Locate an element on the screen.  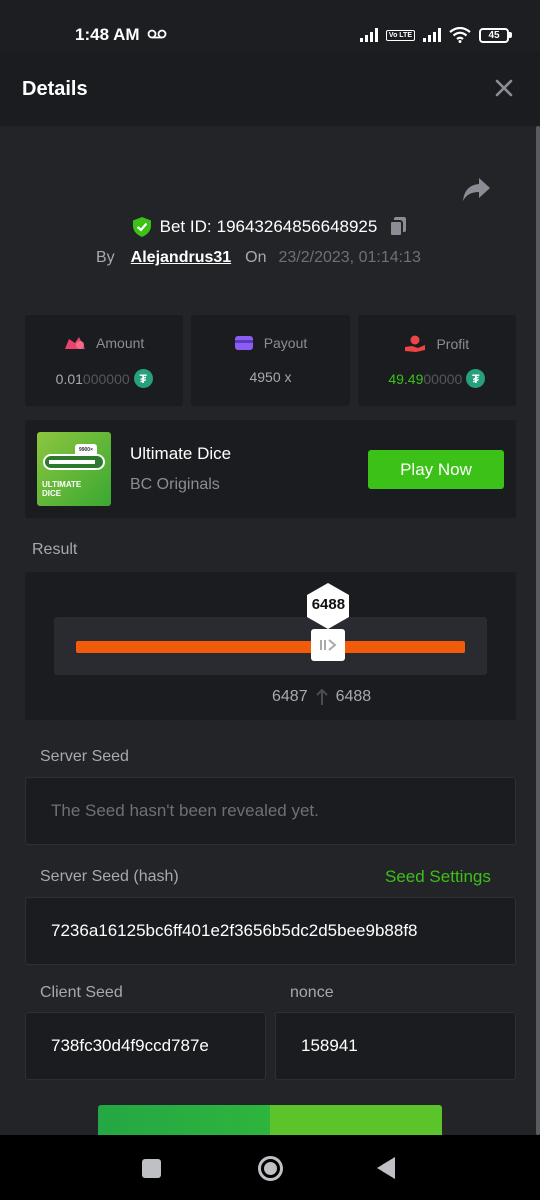
nonce-label: nonce is located at coordinates (312, 992).